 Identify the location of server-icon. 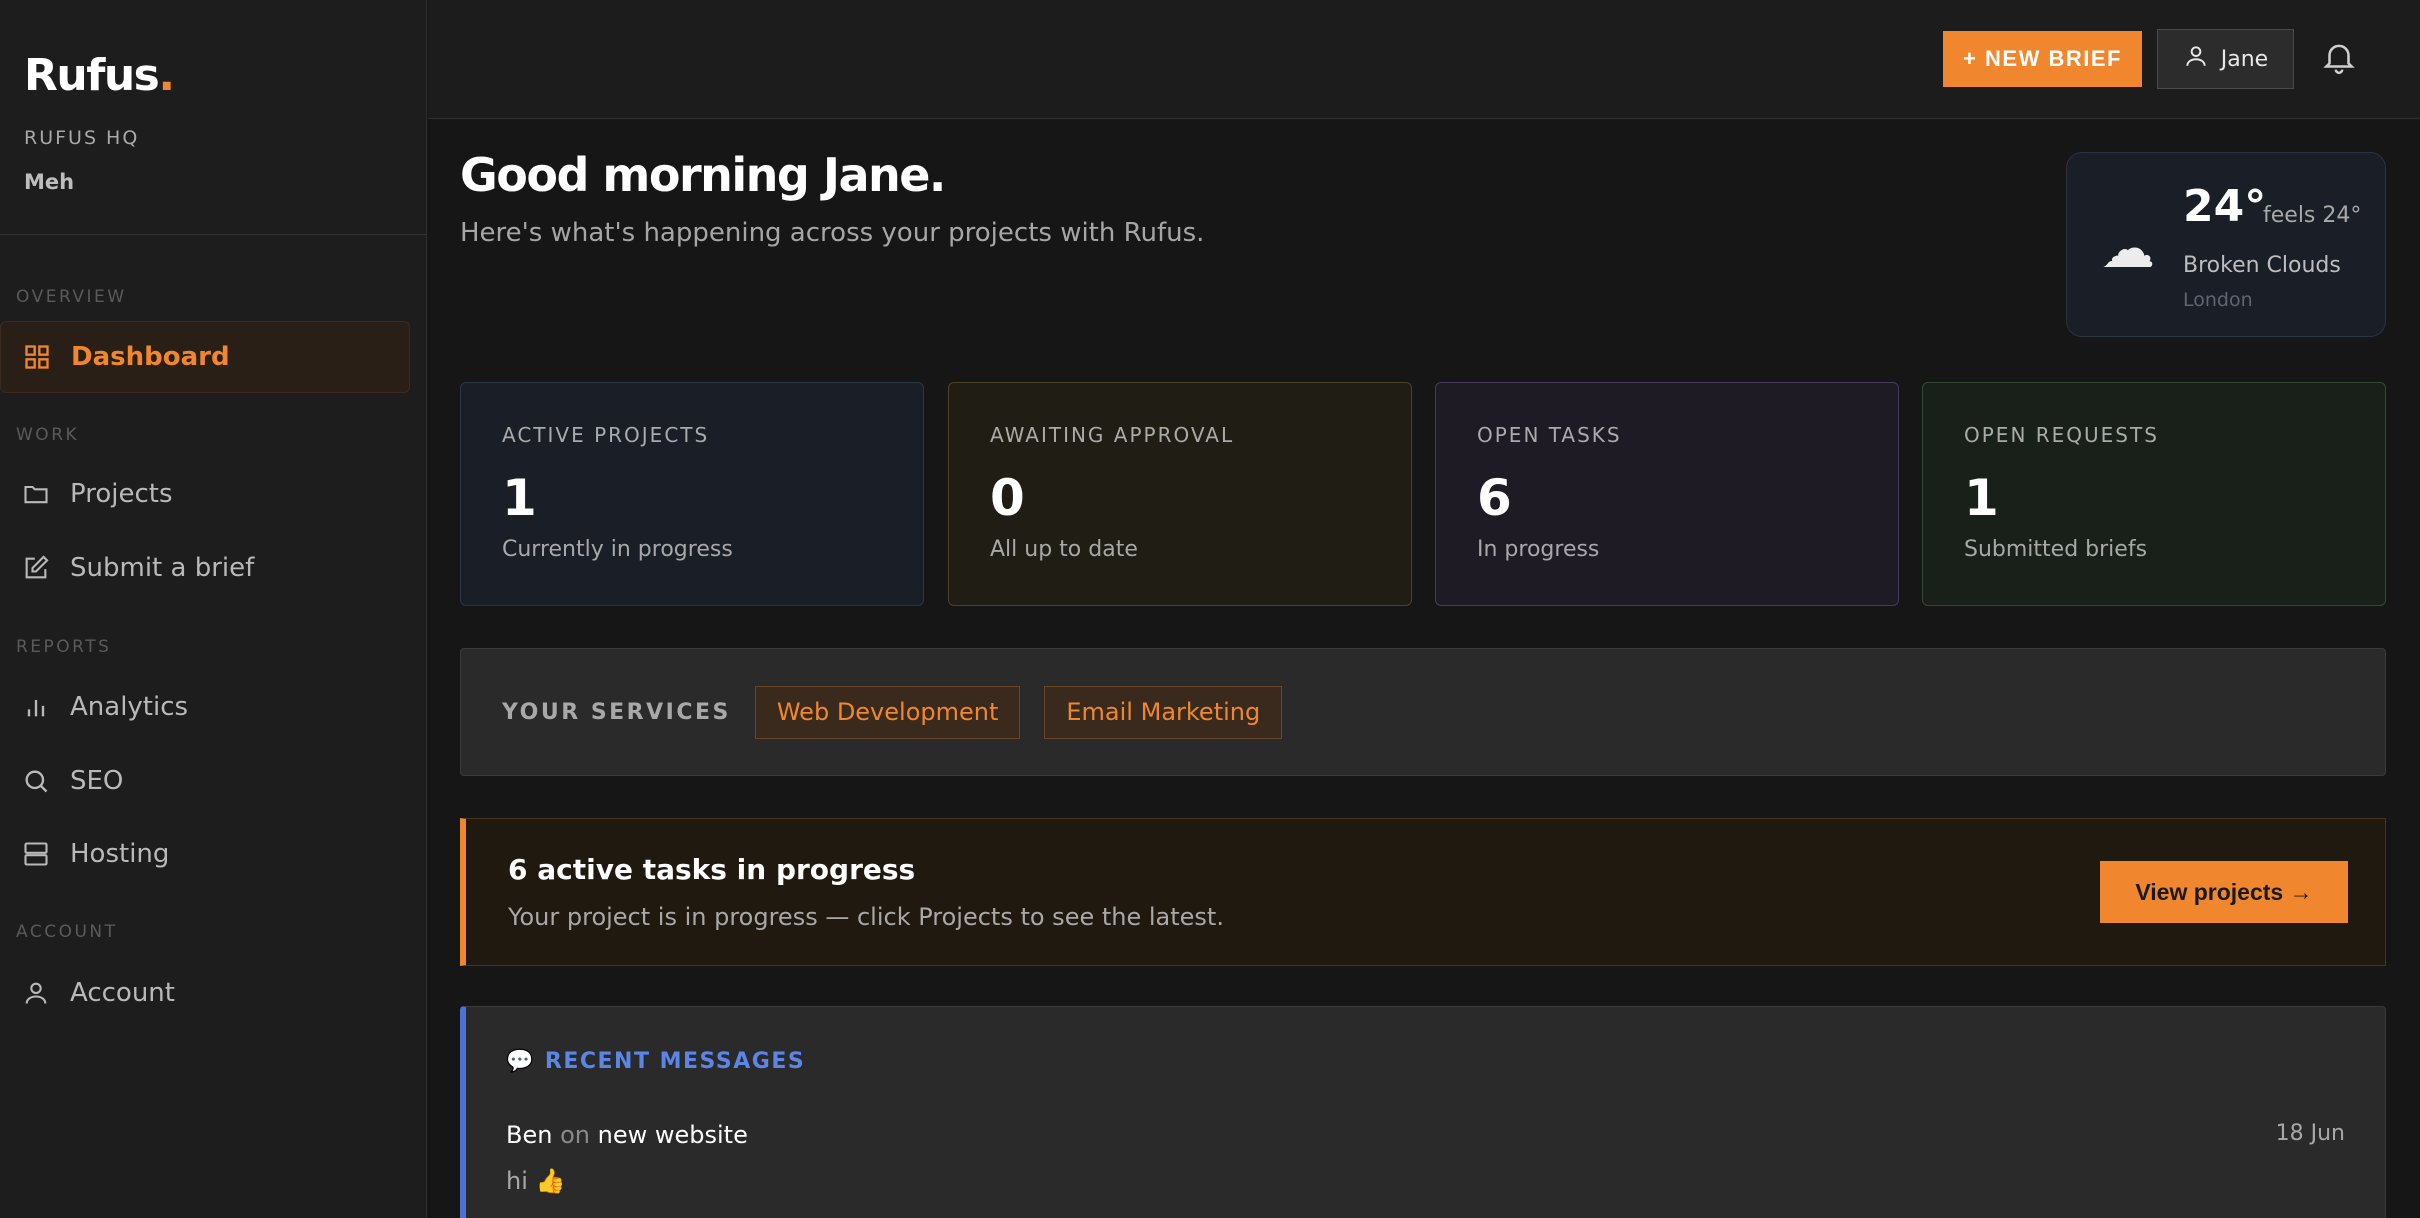
(36, 854).